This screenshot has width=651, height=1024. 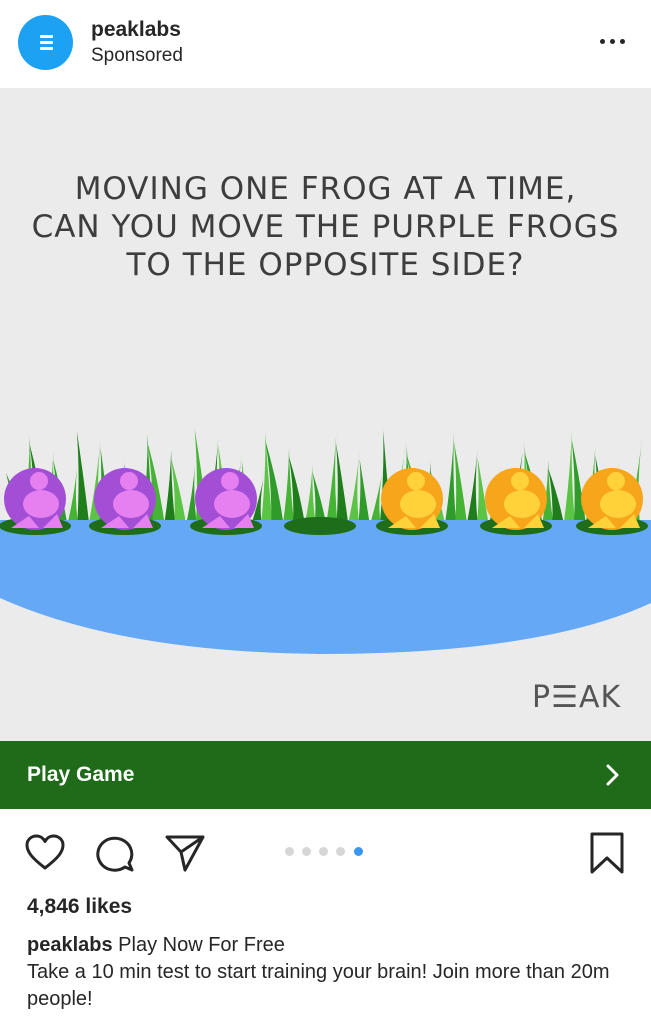 What do you see at coordinates (358, 851) in the screenshot?
I see `carousel-dot-active` at bounding box center [358, 851].